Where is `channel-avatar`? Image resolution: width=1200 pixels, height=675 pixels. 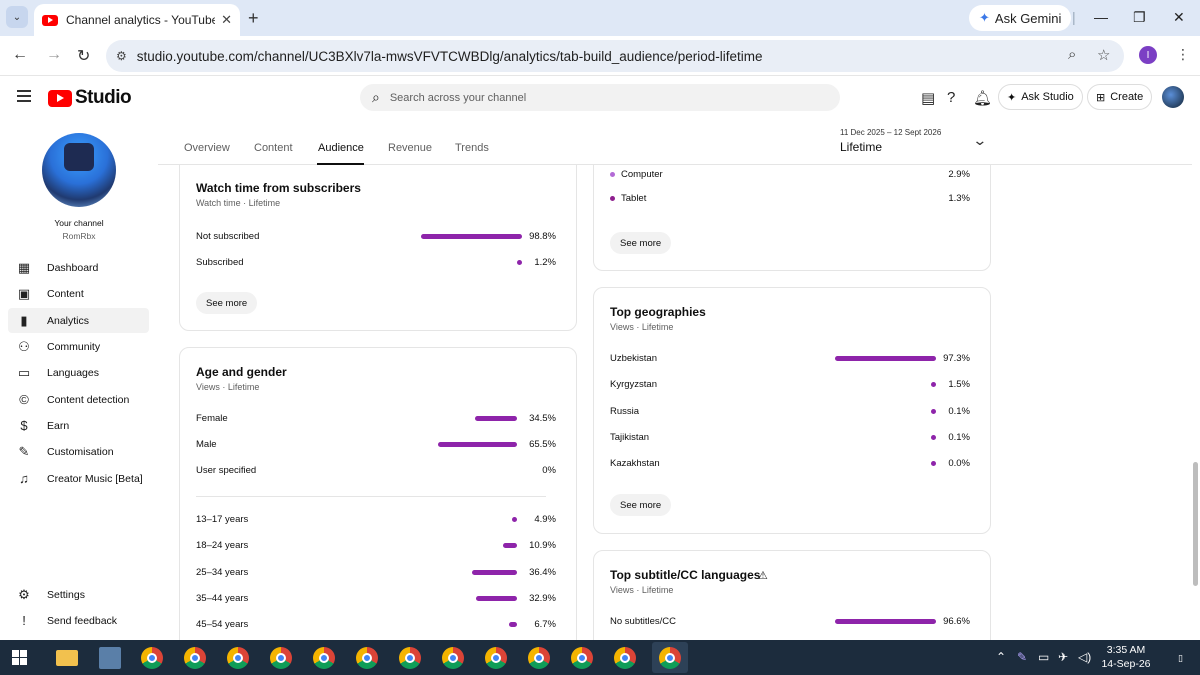
channel-avatar is located at coordinates (79, 170).